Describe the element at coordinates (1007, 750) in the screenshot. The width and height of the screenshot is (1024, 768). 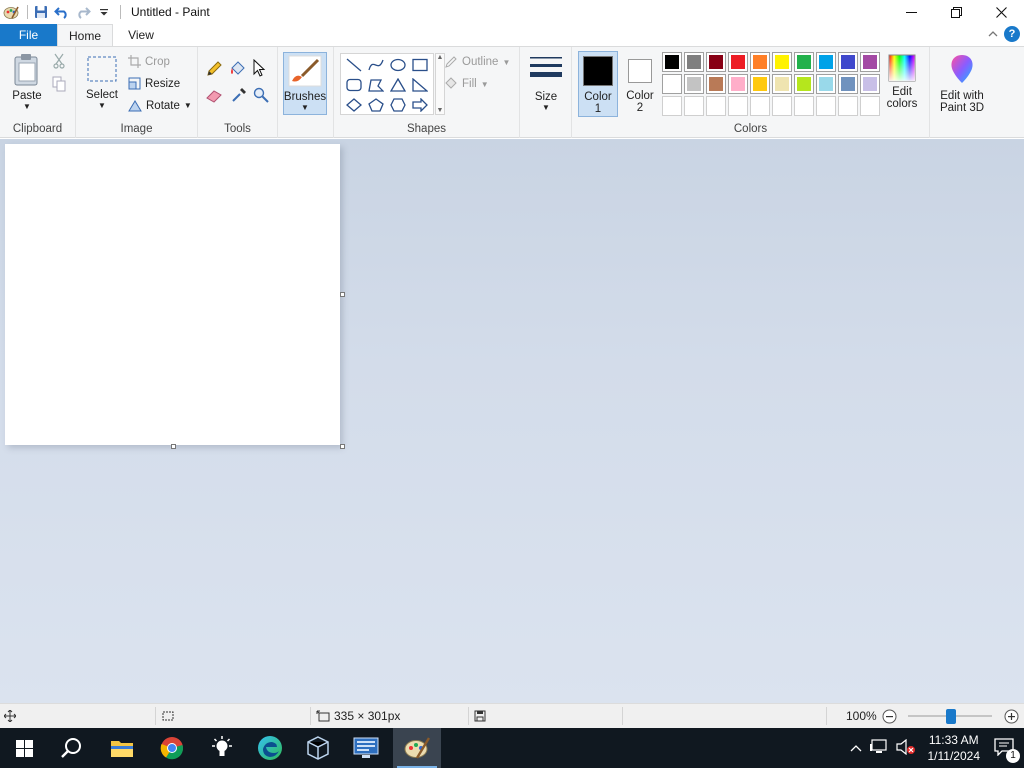
I see `action-center-icon: 1` at that location.